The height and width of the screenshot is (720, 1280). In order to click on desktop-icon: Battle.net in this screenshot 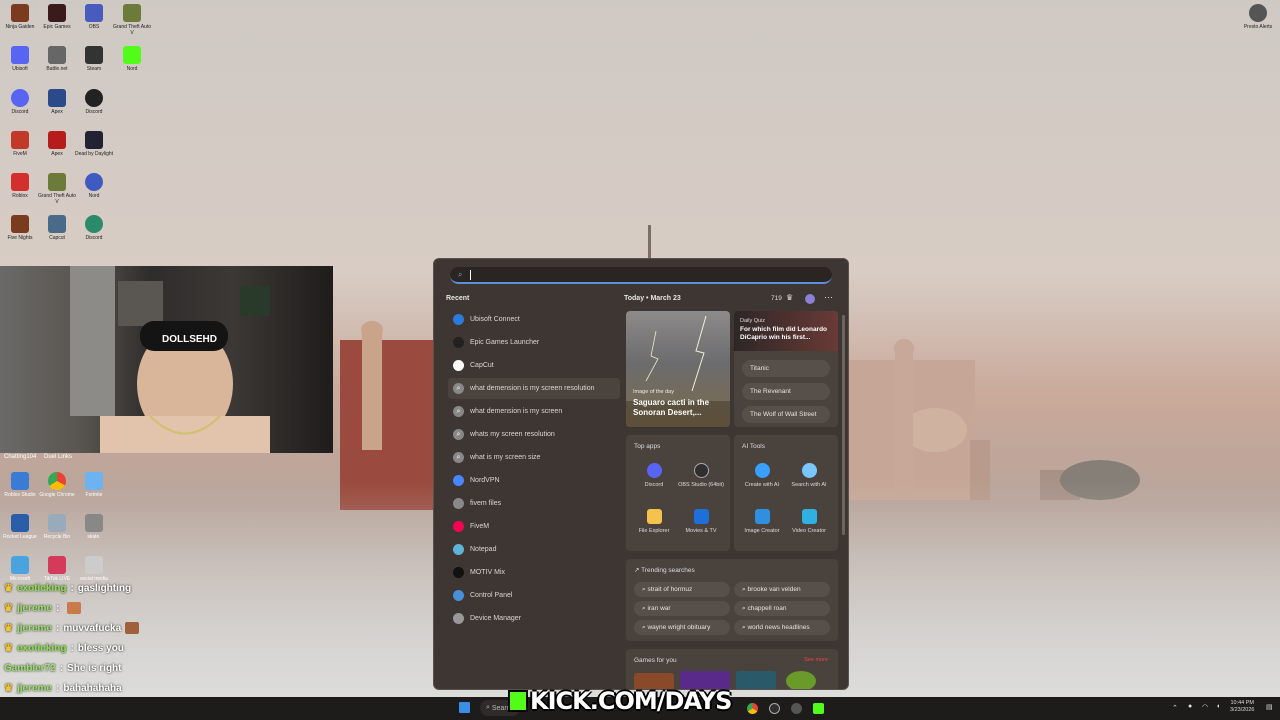, I will do `click(57, 59)`.